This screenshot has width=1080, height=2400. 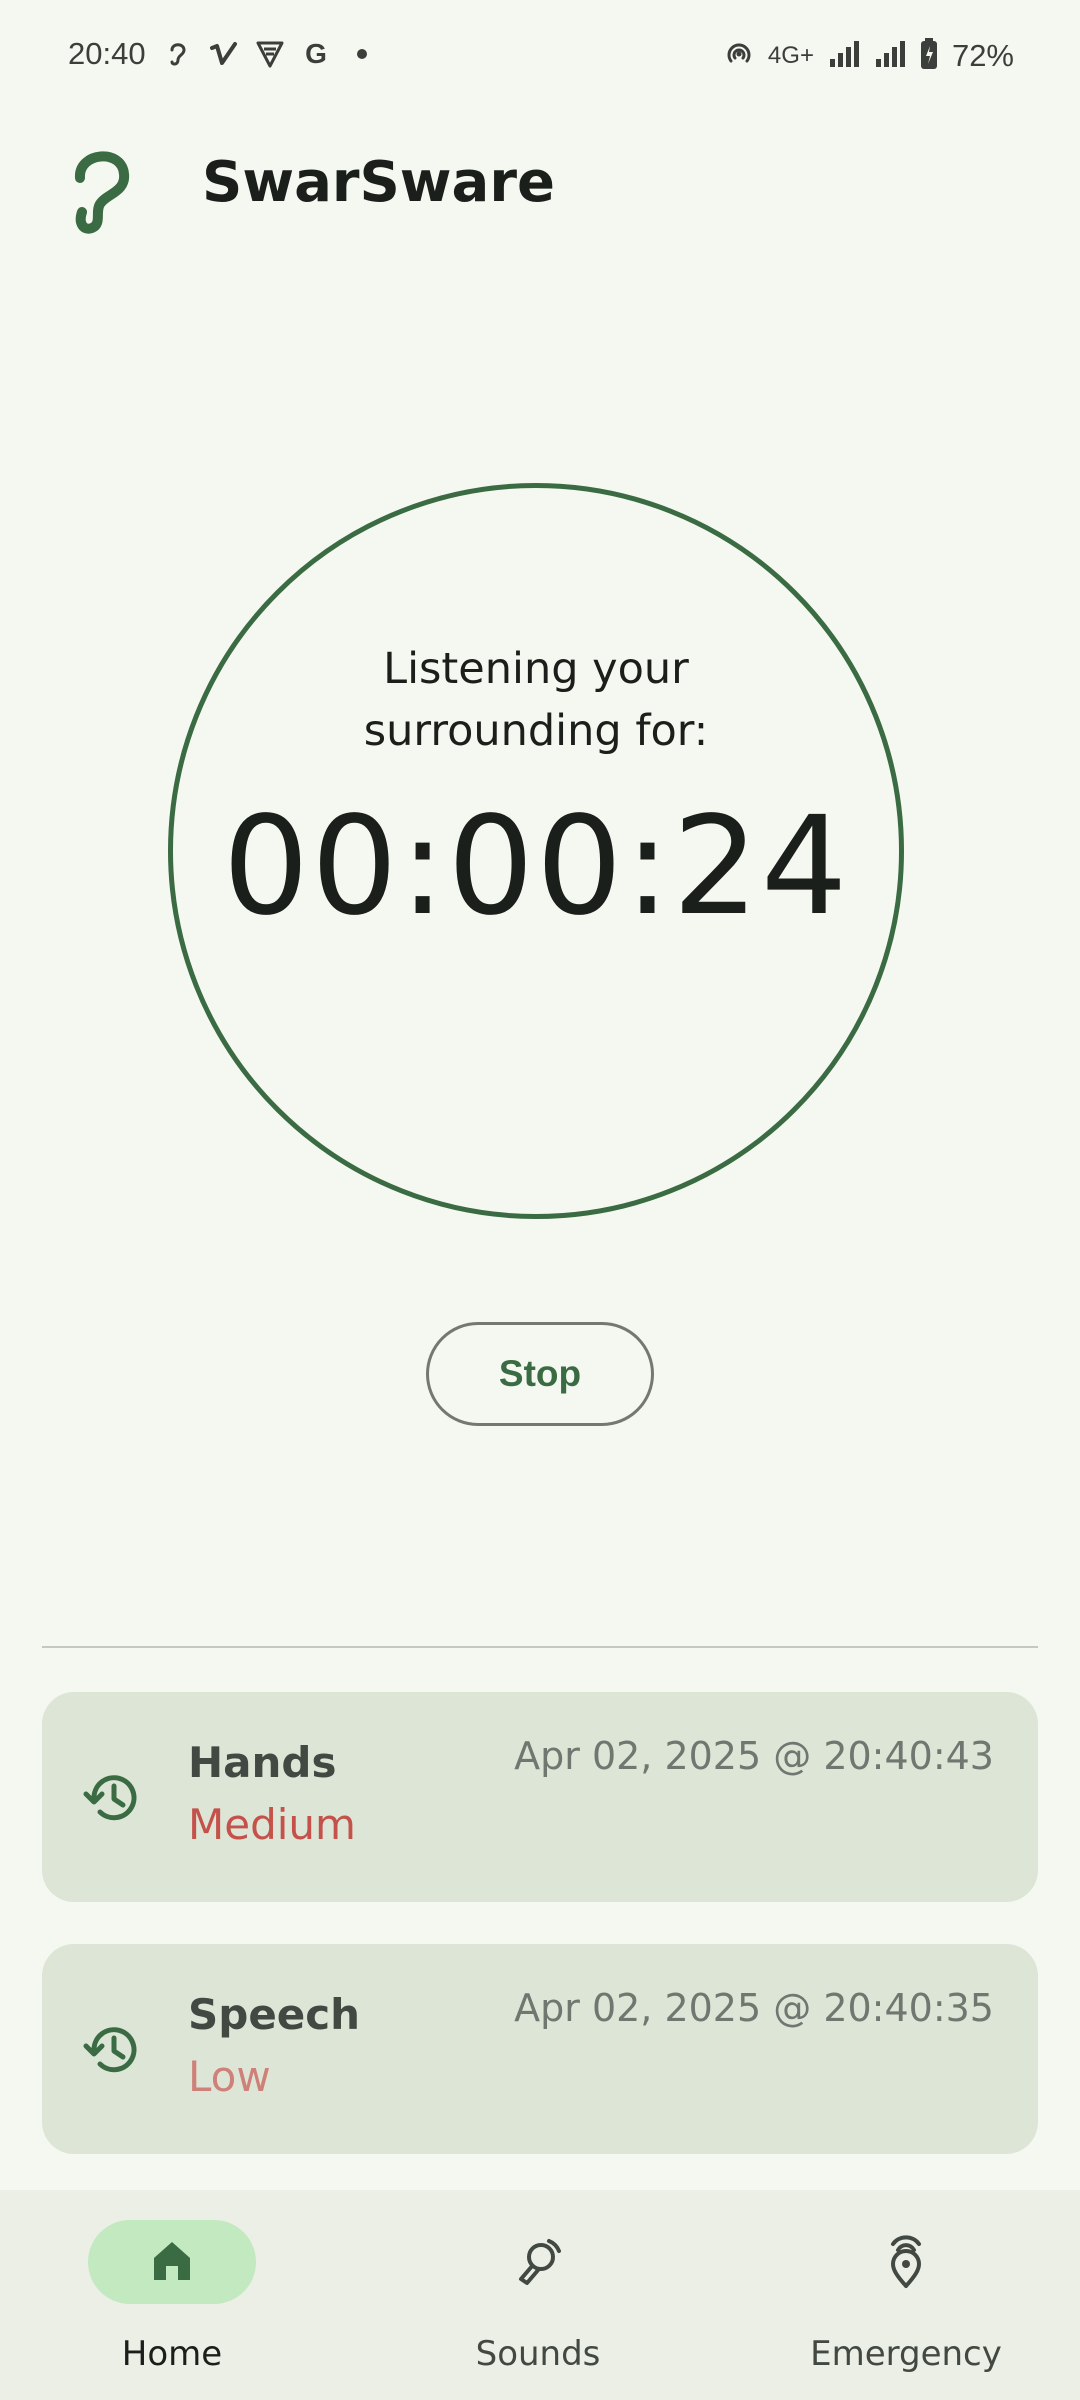 What do you see at coordinates (540, 58) in the screenshot?
I see `status-bar: 20:40 G 4G+ 72%` at bounding box center [540, 58].